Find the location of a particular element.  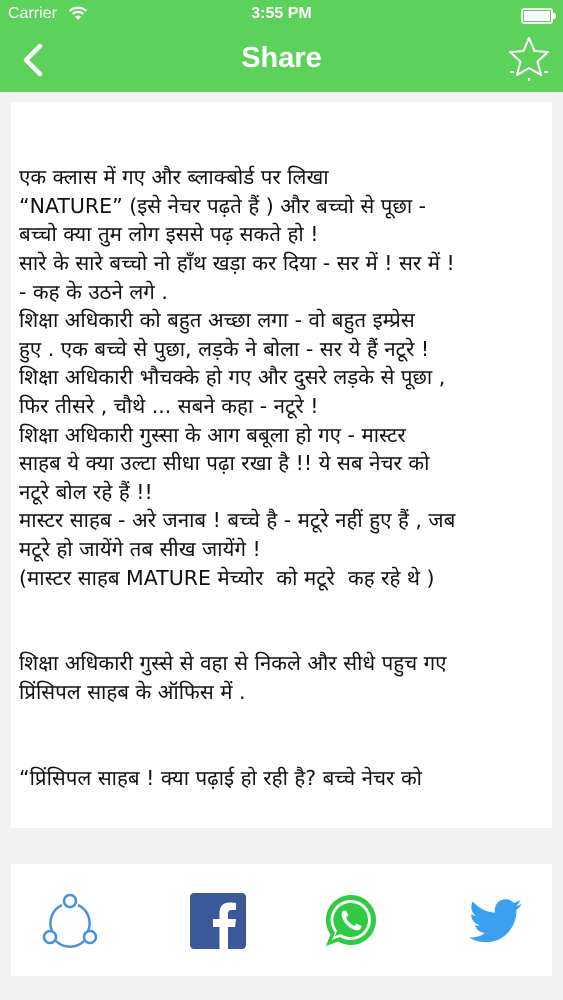

whatsapp-icon is located at coordinates (350, 920).